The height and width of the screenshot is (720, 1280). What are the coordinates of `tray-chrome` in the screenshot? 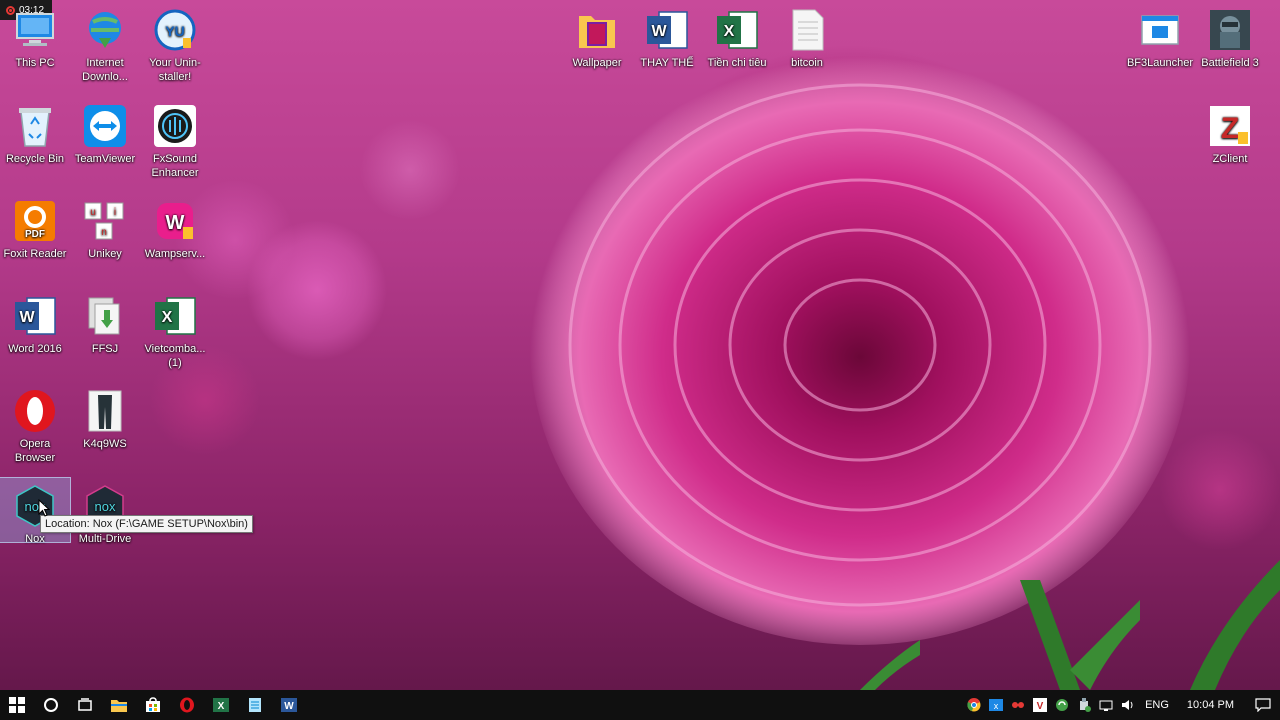 It's located at (974, 705).